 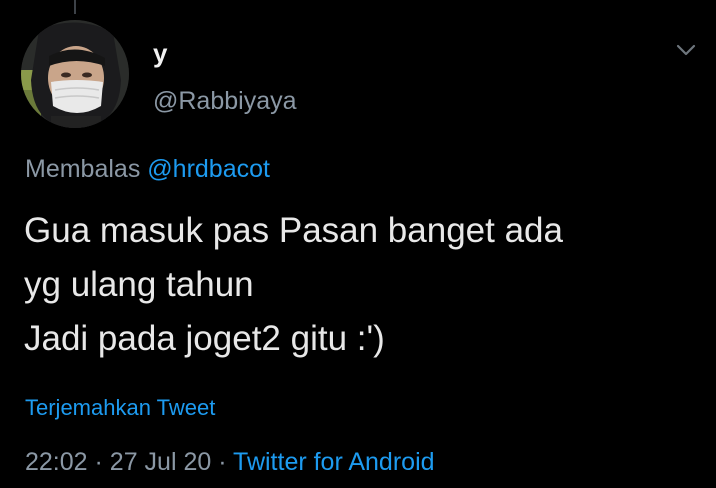 I want to click on reply-mention-link: @hrdbacot, so click(x=208, y=169).